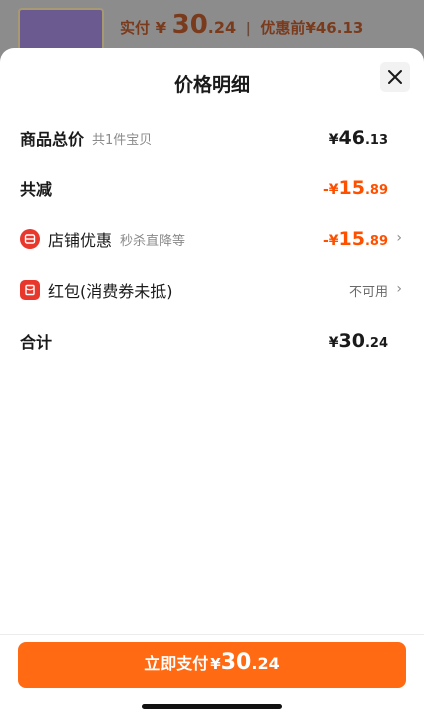 This screenshot has height=720, width=424. Describe the element at coordinates (52, 139) in the screenshot. I see `goods-total-label: 商品总价` at that location.